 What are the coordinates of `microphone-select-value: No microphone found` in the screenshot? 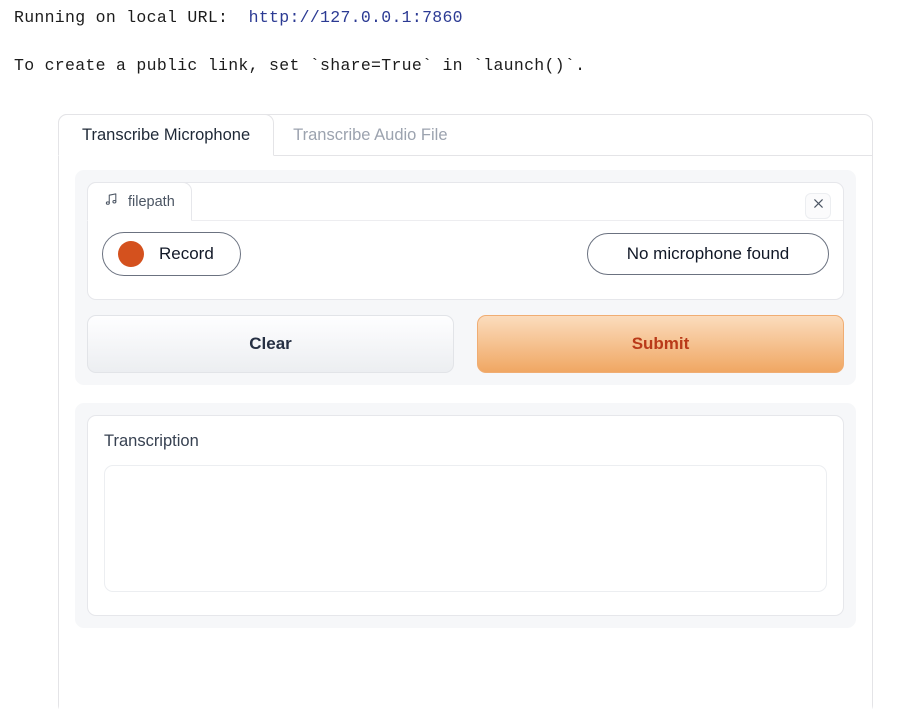 It's located at (708, 253).